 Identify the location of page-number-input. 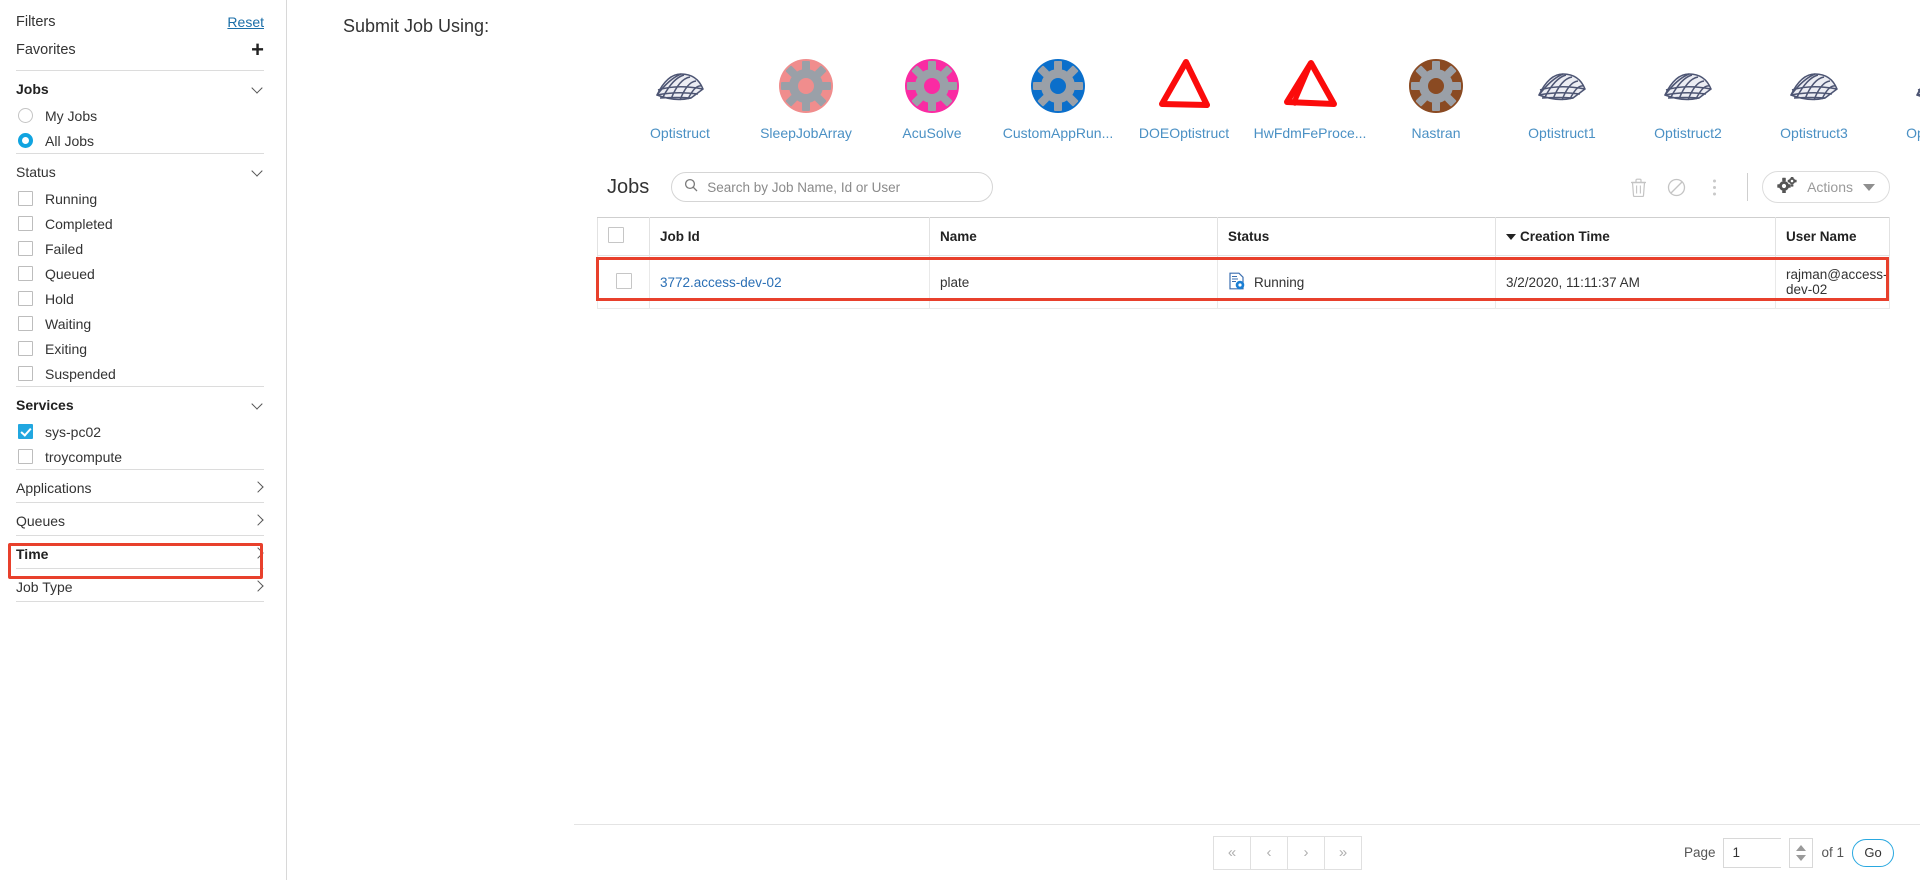
(1752, 852).